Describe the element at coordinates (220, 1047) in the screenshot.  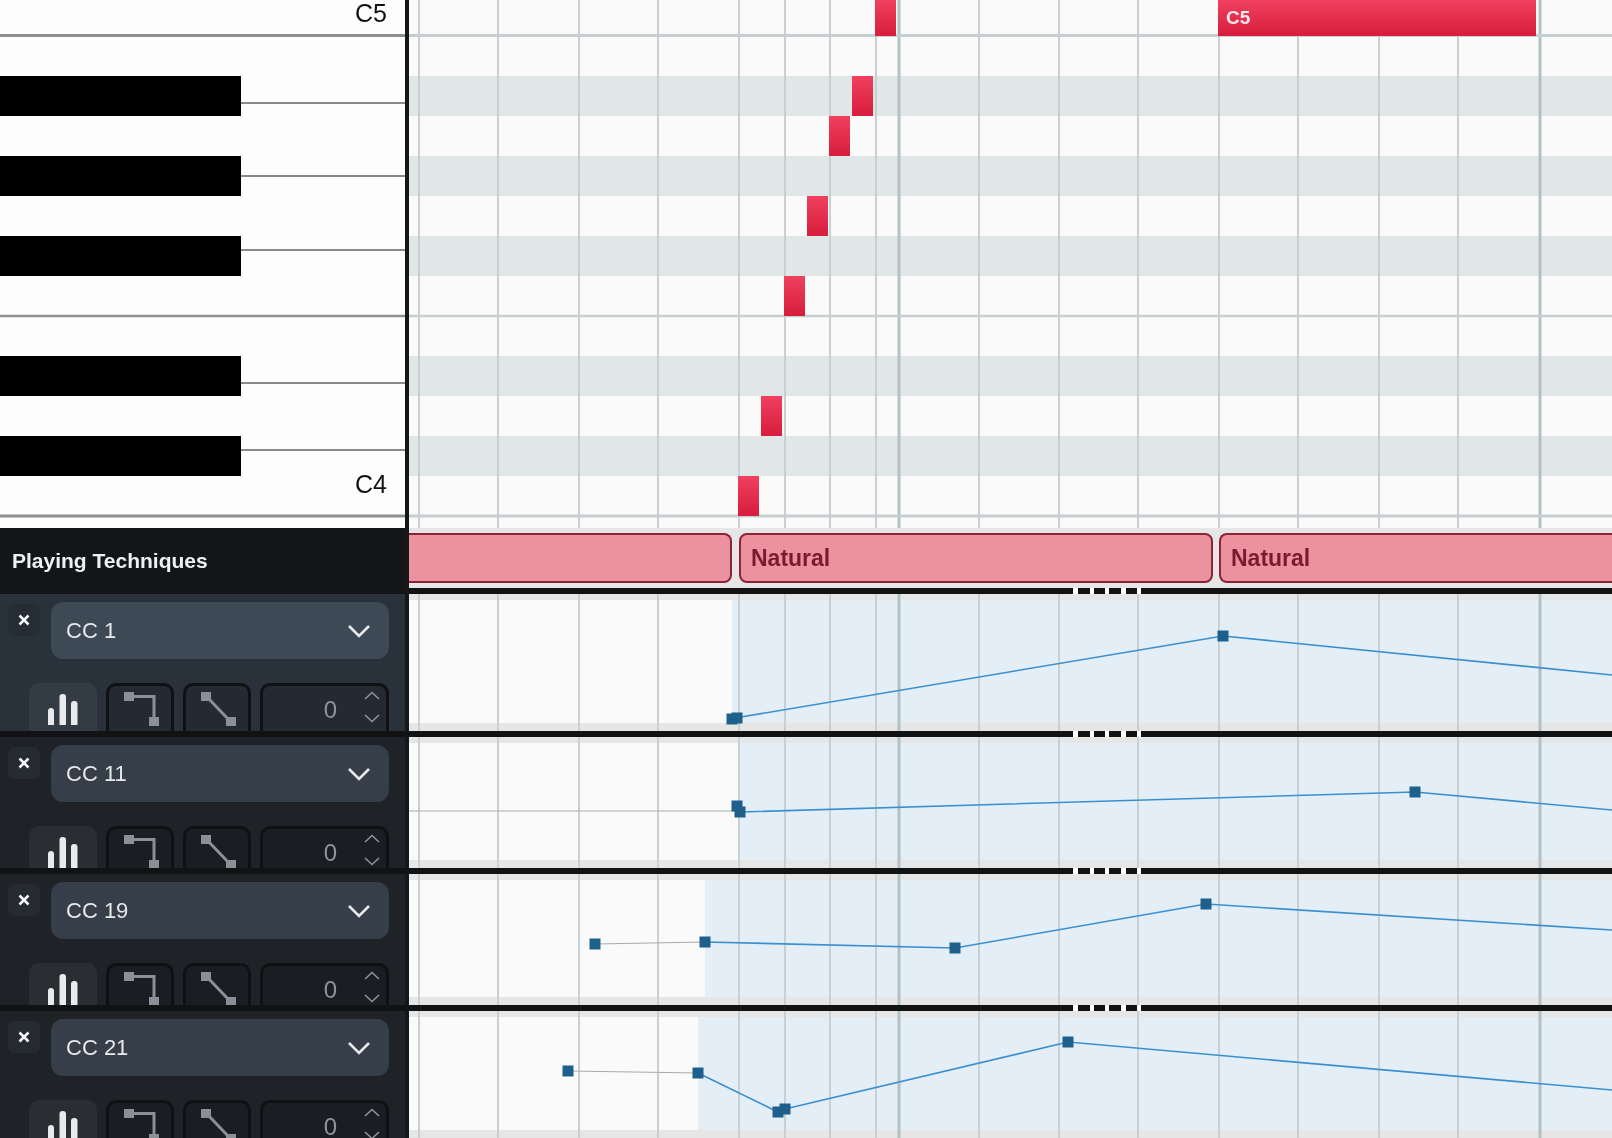
I see `controller-dropdown: CC 21` at that location.